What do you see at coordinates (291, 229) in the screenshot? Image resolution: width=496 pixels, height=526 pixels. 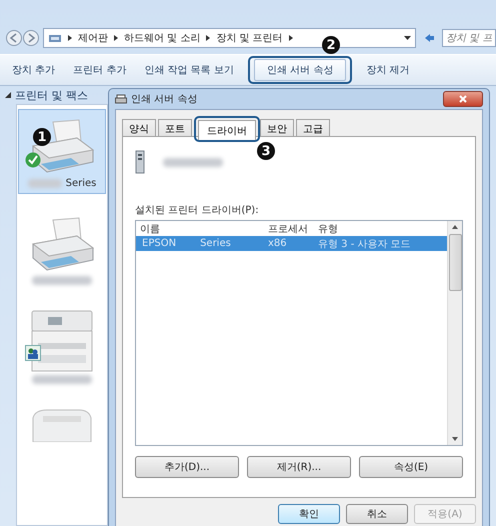 I see `column-header: 프로세서` at bounding box center [291, 229].